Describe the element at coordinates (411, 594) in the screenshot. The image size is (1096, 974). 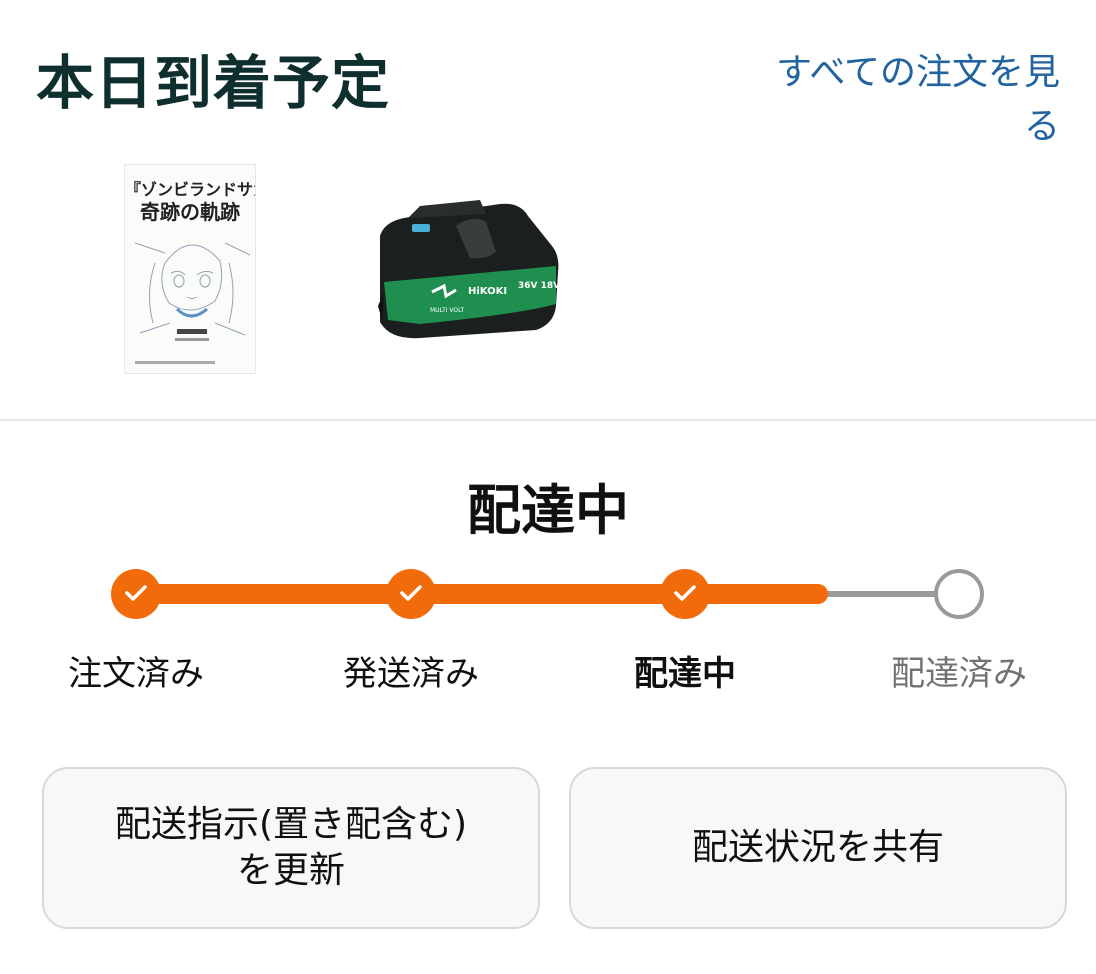
I see `step-shipped-check-icon` at that location.